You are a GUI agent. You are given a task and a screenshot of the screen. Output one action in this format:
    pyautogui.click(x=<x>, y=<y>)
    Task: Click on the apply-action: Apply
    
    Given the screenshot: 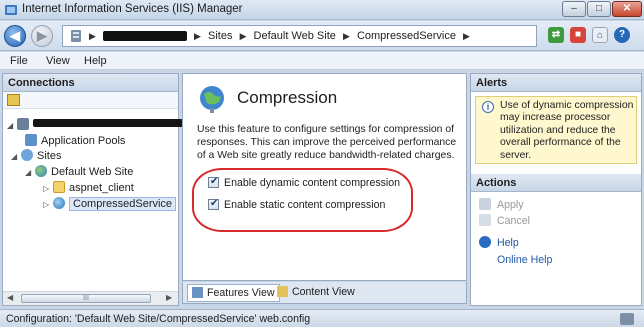 What is the action you would take?
    pyautogui.click(x=501, y=204)
    